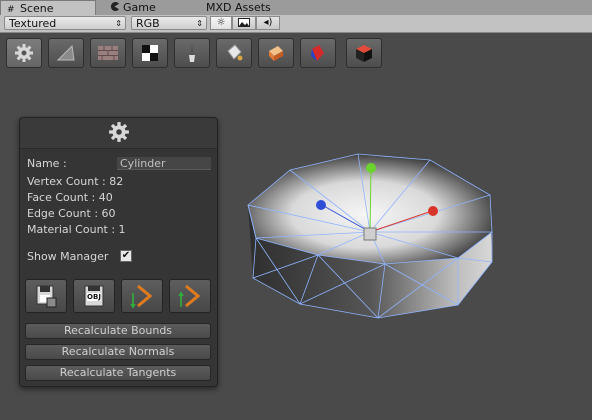 This screenshot has width=592, height=420. I want to click on center-handle, so click(370, 234).